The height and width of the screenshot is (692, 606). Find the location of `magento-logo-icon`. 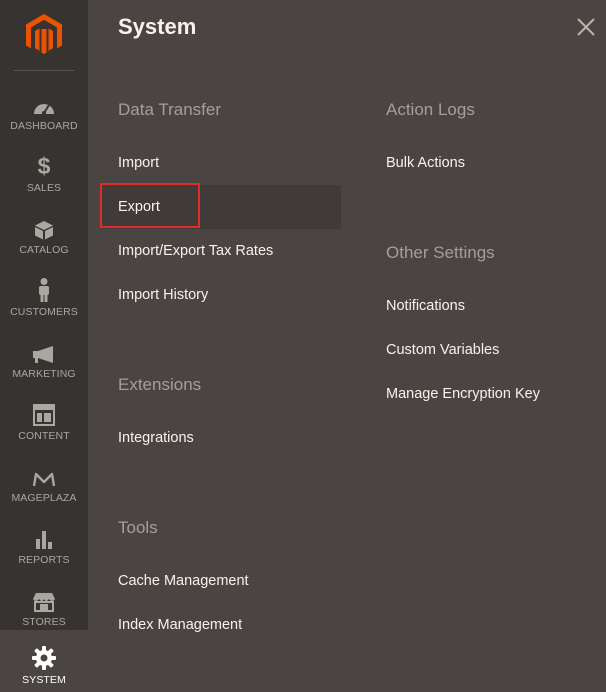

magento-logo-icon is located at coordinates (44, 34).